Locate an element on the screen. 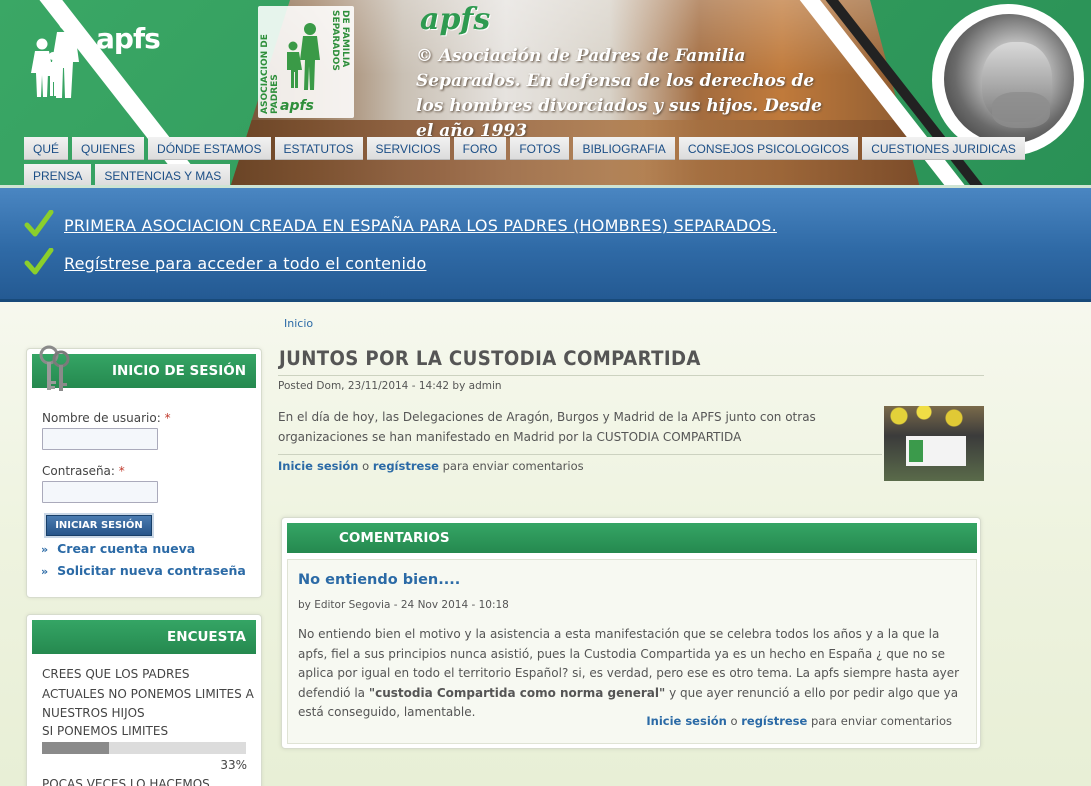  nav-item-bibliografia: BIBLIOGRAFIA is located at coordinates (624, 148).